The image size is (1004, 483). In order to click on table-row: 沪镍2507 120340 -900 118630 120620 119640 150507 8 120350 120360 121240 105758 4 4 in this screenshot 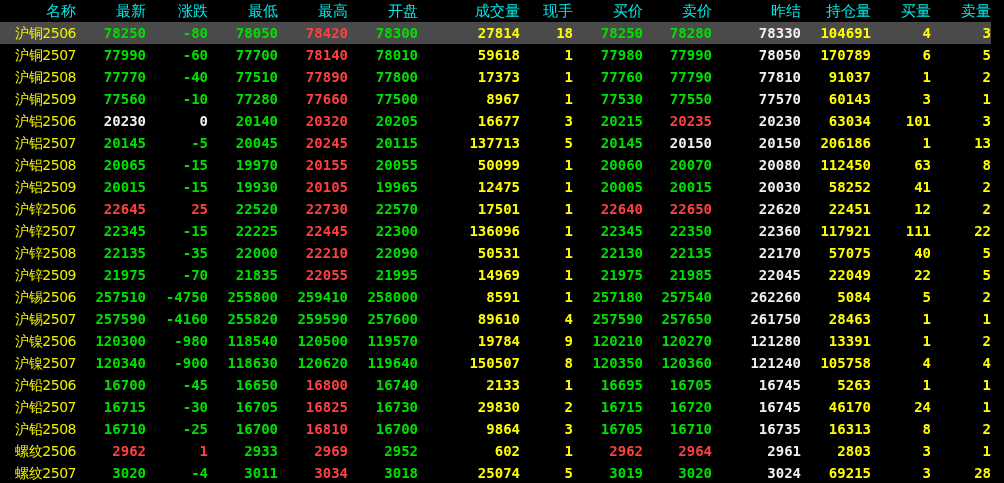, I will do `click(495, 363)`.